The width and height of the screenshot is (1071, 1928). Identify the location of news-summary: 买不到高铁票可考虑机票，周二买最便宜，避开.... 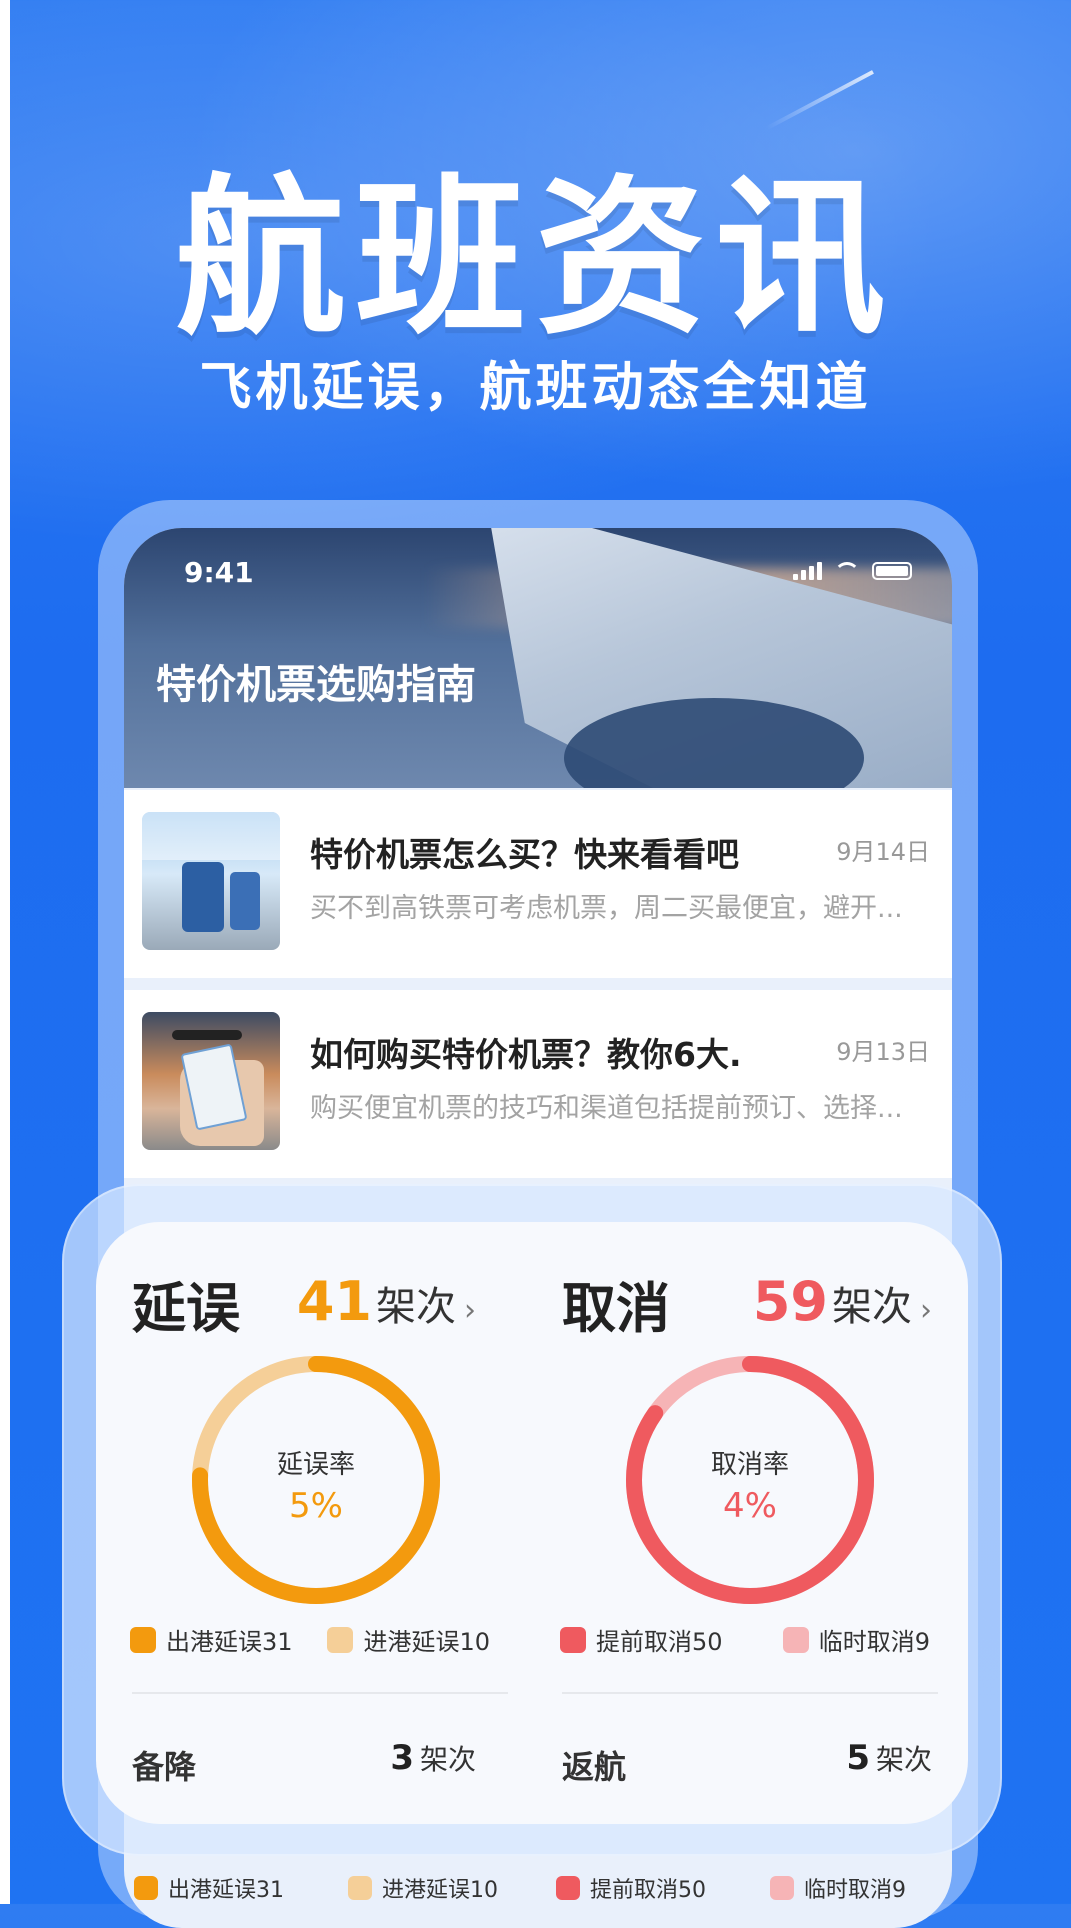
(606, 908).